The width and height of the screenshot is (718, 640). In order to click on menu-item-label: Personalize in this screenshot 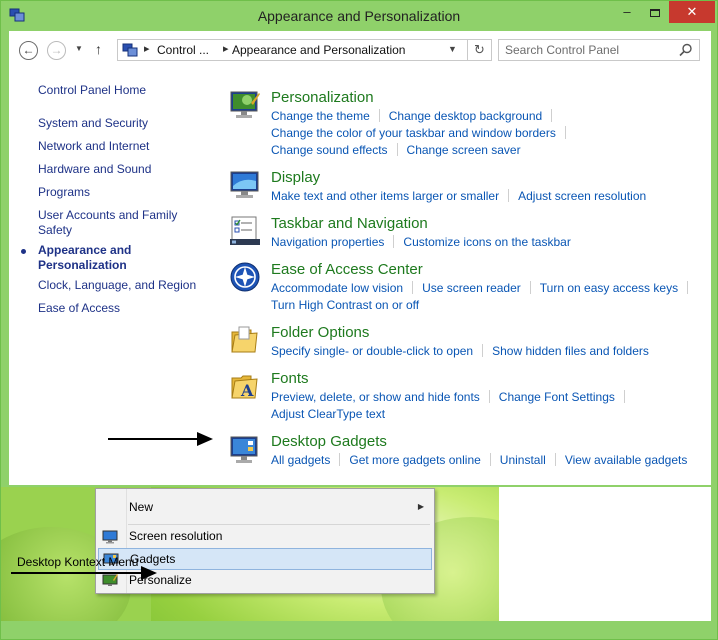, I will do `click(160, 580)`.